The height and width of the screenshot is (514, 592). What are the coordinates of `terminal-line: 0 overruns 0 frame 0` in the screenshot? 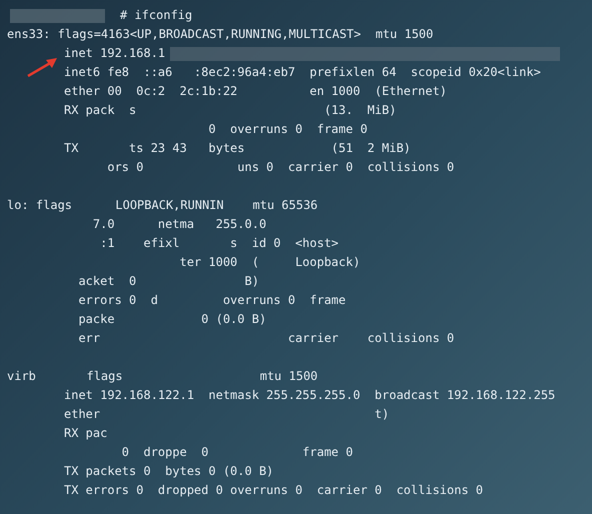 It's located at (287, 129).